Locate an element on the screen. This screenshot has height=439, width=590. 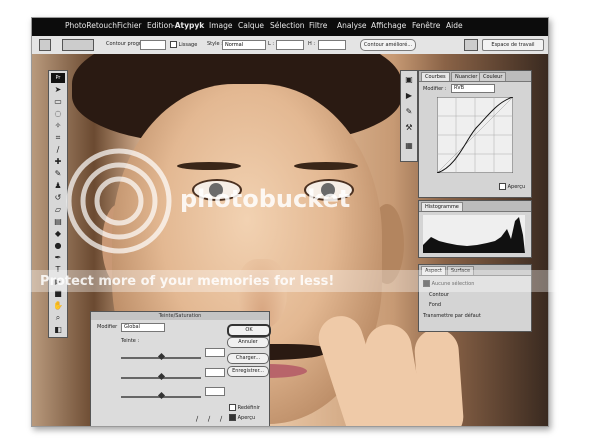
width-field is located at coordinates (290, 45).